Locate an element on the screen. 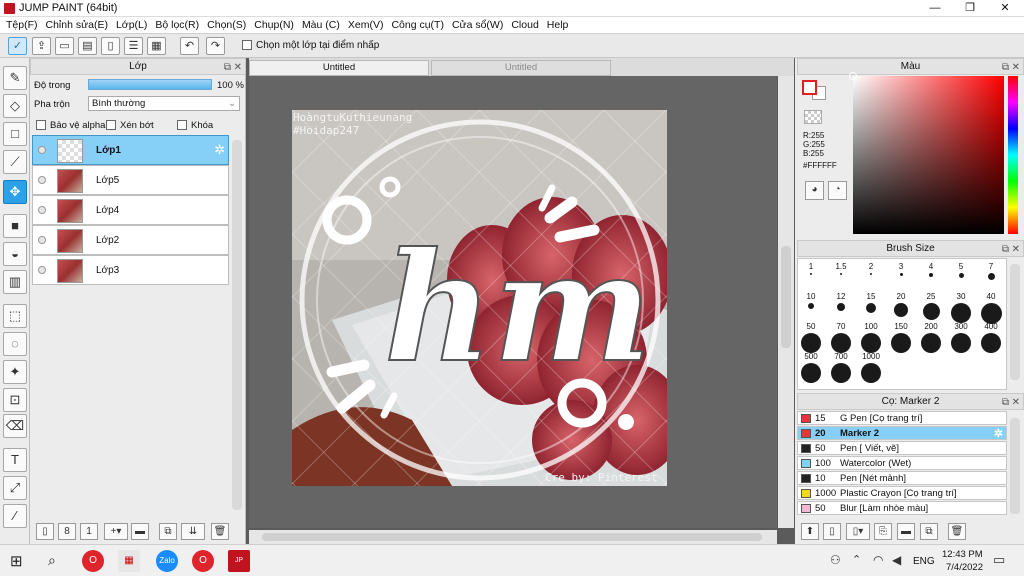 The image size is (1024, 576). magic-wand-icon: ✦ is located at coordinates (15, 372).